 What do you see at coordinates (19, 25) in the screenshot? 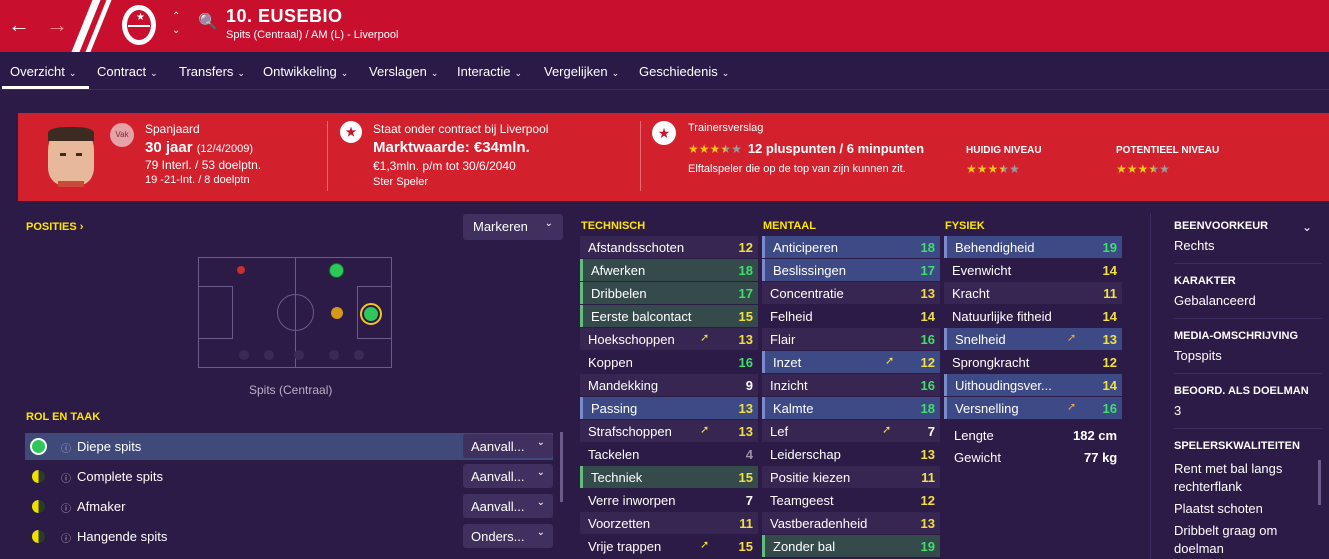
I see `back-arrow-icon: ←` at bounding box center [19, 25].